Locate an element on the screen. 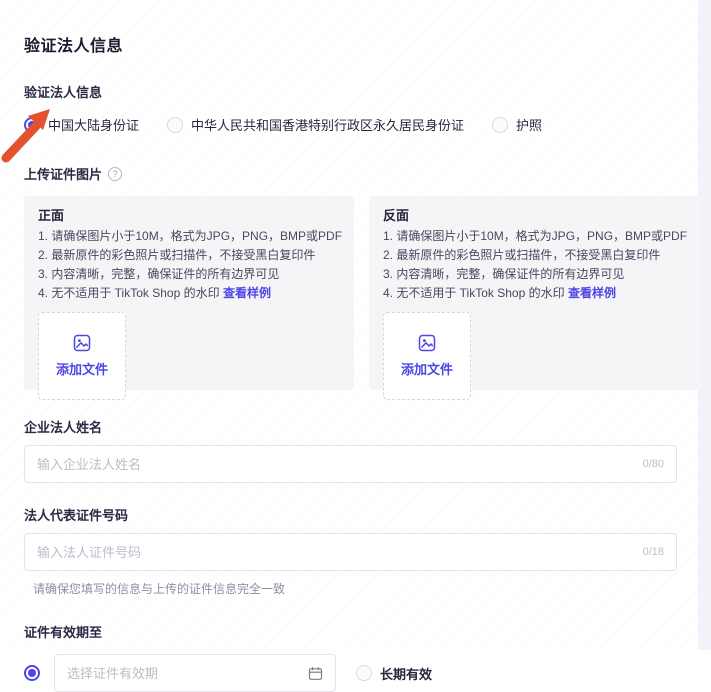 The width and height of the screenshot is (711, 692). id-number-input is located at coordinates (336, 552).